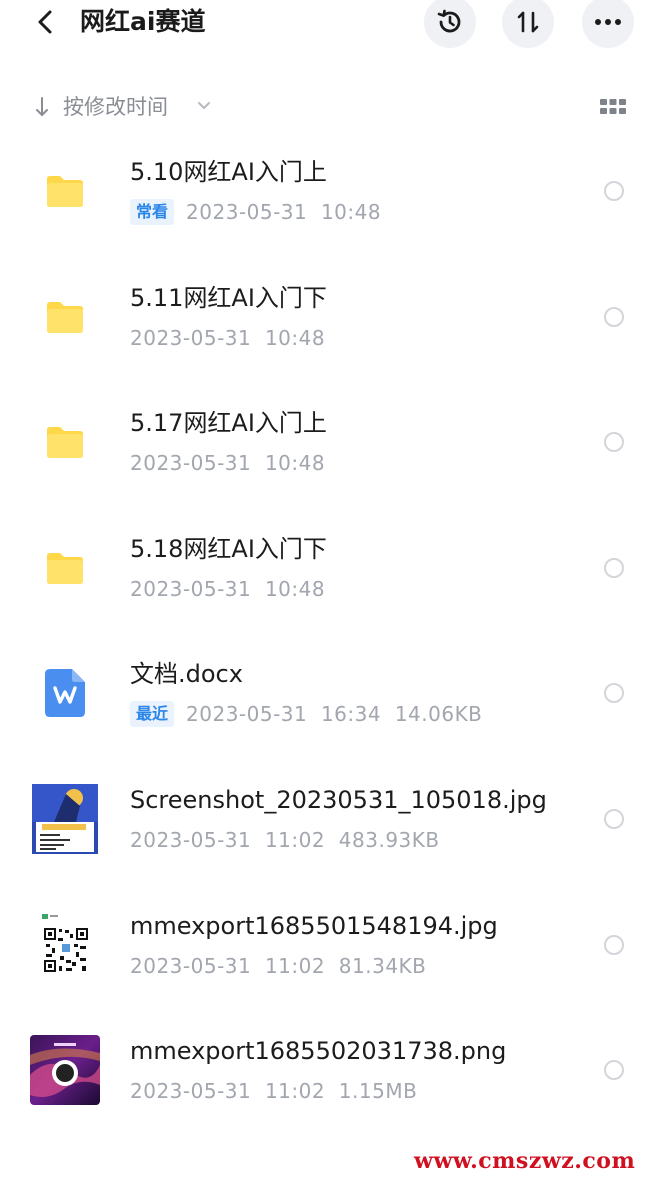 The image size is (665, 1177). I want to click on history-icon, so click(449, 21).